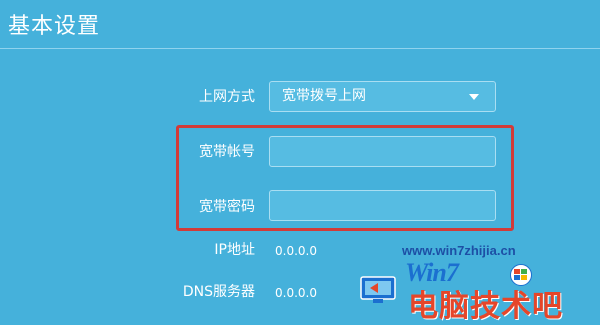 This screenshot has width=600, height=325. Describe the element at coordinates (227, 97) in the screenshot. I see `connection-type-label: 上网方式` at that location.